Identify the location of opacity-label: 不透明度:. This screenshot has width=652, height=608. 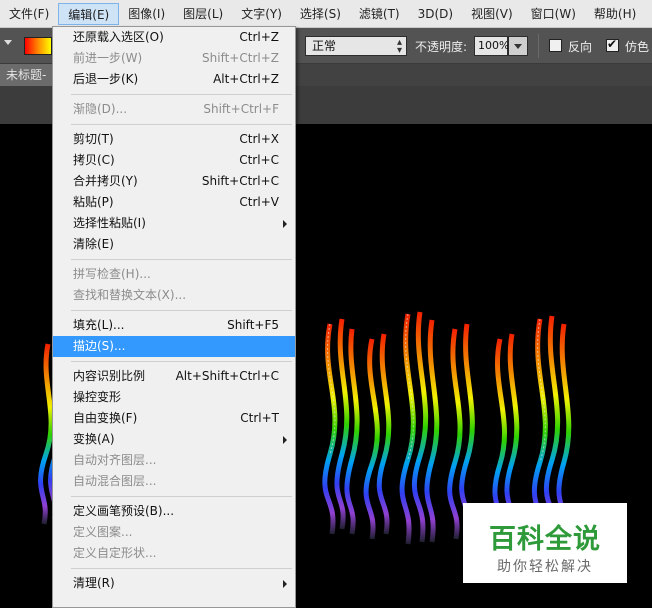
(441, 47).